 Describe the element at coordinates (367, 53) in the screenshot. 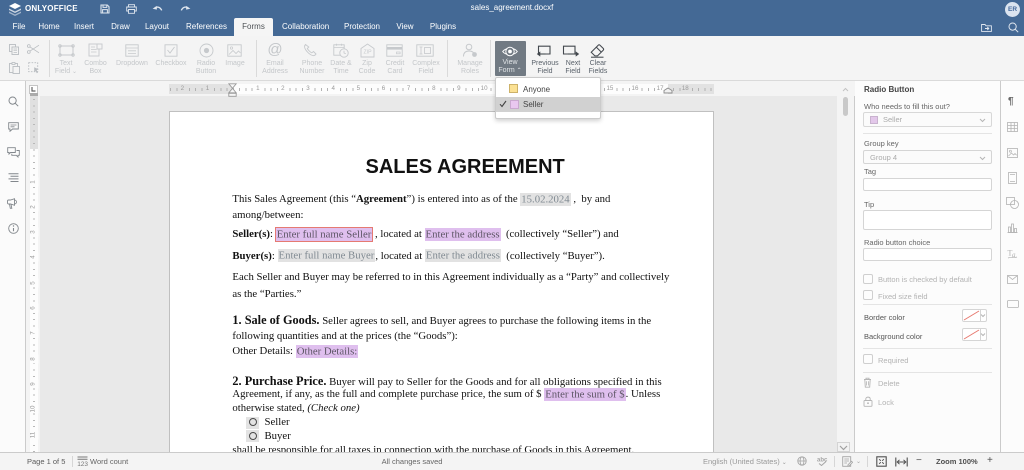

I see `svg-text: ZIP` at that location.